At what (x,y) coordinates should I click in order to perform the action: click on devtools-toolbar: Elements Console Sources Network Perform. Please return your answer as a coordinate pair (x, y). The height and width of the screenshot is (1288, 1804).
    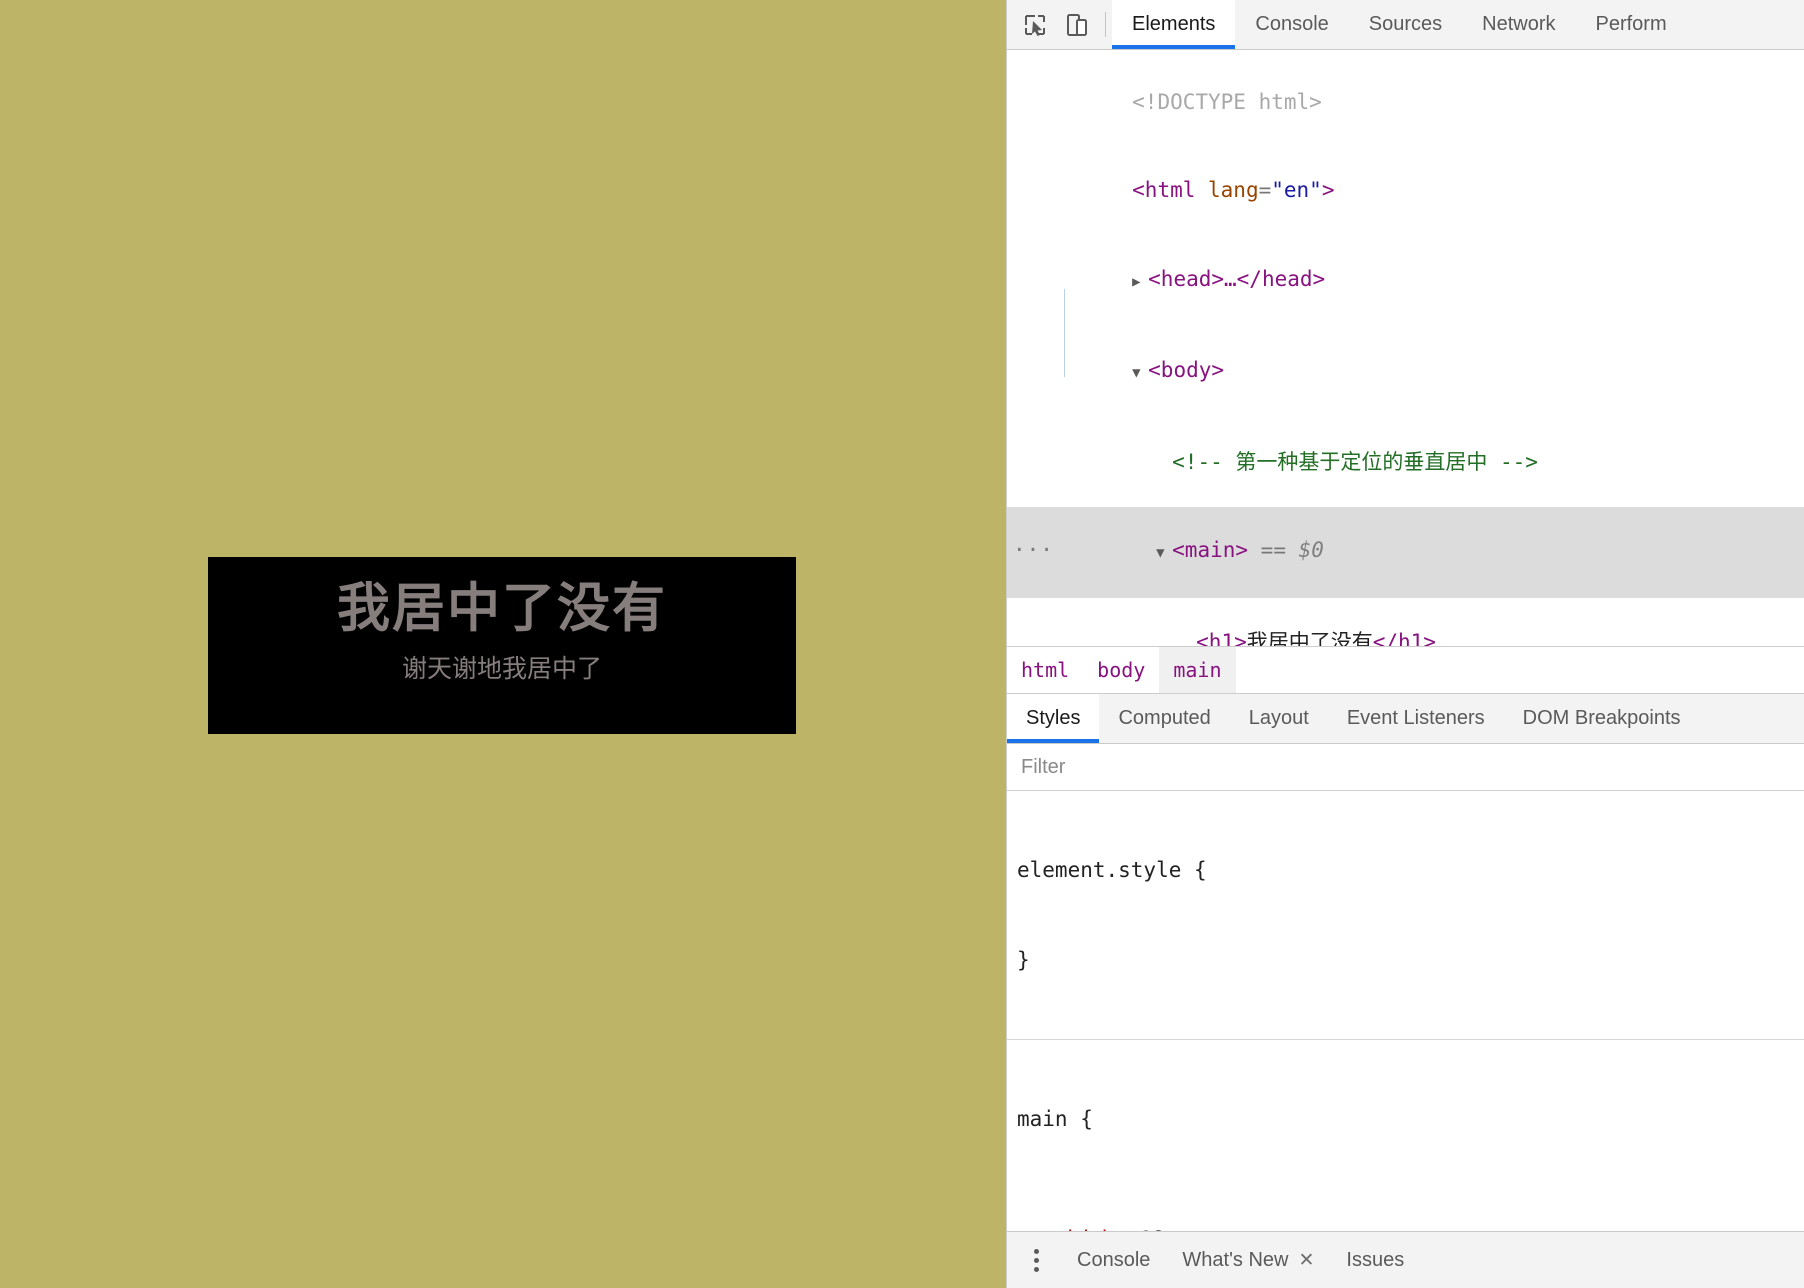
    Looking at the image, I should click on (1405, 25).